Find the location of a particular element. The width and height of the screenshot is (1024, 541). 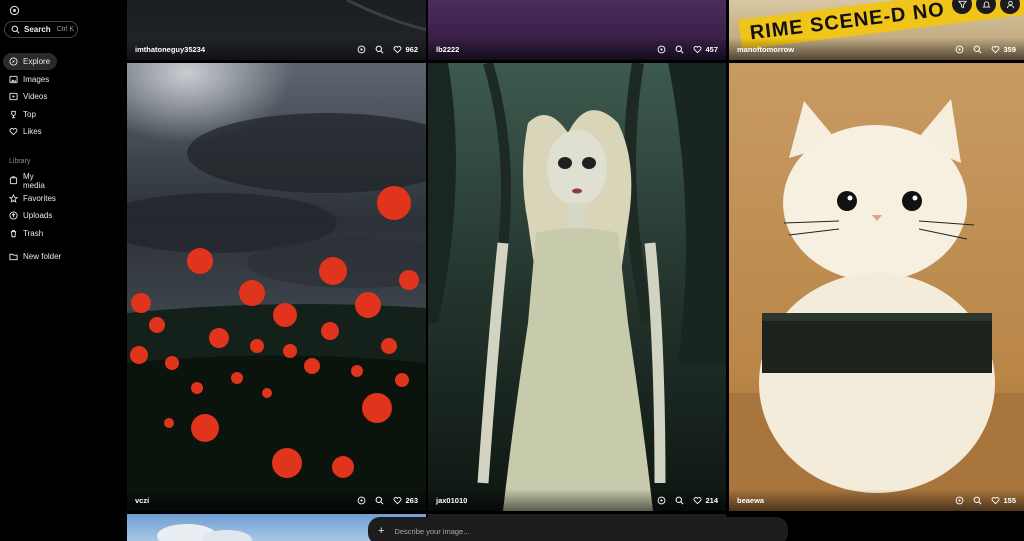

image-icon is located at coordinates (13, 79).